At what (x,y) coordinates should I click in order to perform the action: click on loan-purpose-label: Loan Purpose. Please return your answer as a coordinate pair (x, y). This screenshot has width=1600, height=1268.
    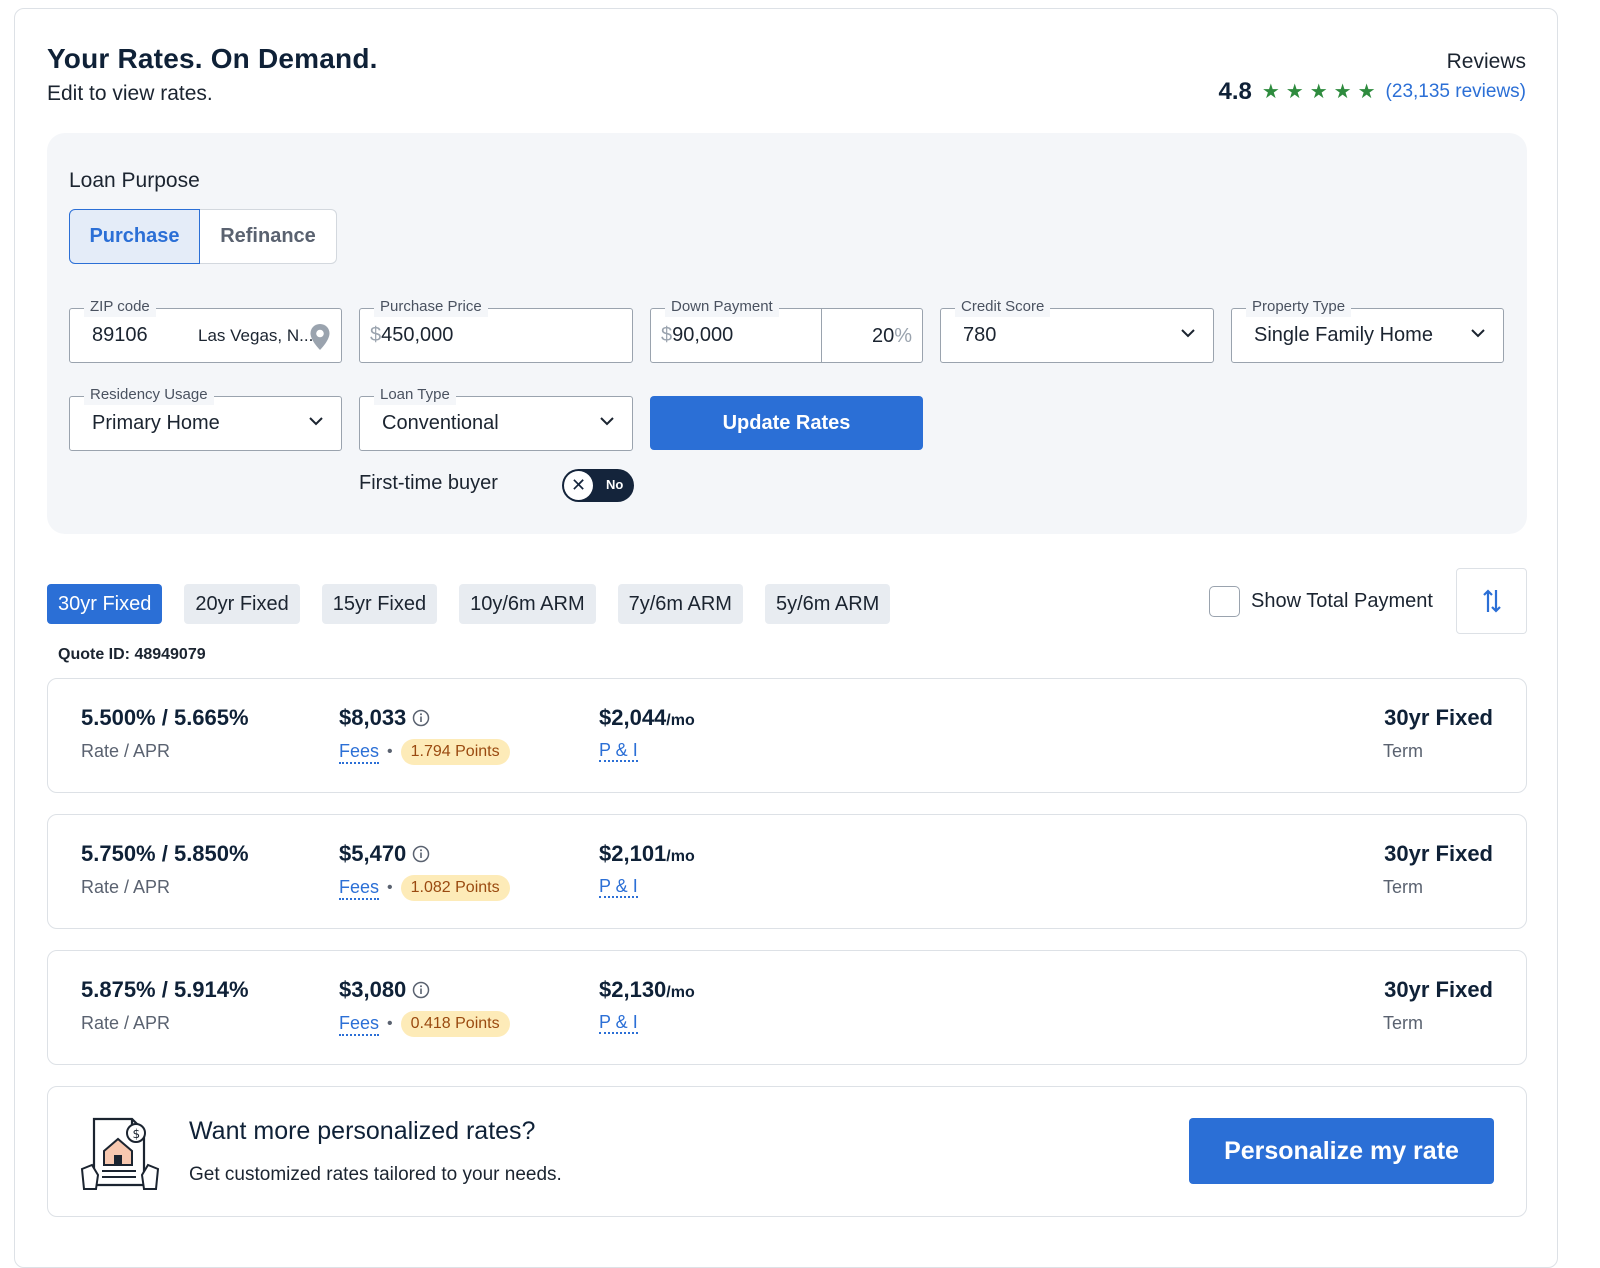
    Looking at the image, I should click on (134, 180).